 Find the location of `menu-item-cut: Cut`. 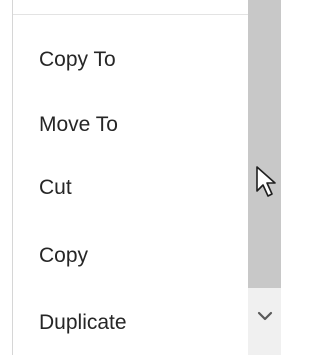

menu-item-cut: Cut is located at coordinates (131, 188).